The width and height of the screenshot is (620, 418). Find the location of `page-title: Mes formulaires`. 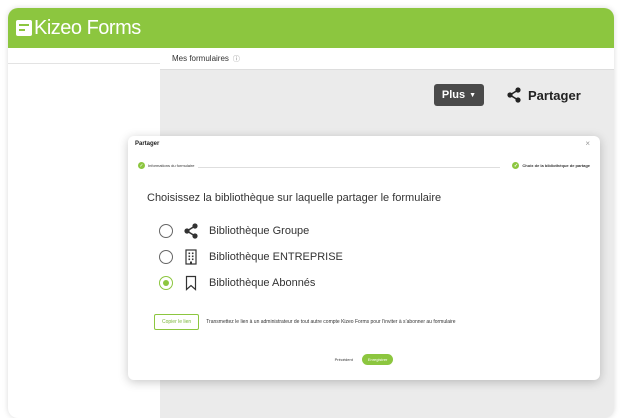

page-title: Mes formulaires is located at coordinates (200, 58).